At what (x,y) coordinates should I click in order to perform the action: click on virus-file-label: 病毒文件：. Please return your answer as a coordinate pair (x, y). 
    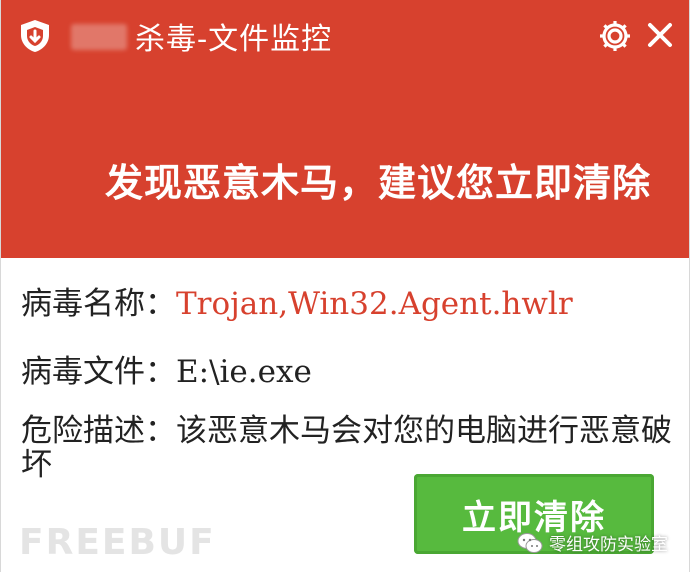
    Looking at the image, I should click on (98, 372).